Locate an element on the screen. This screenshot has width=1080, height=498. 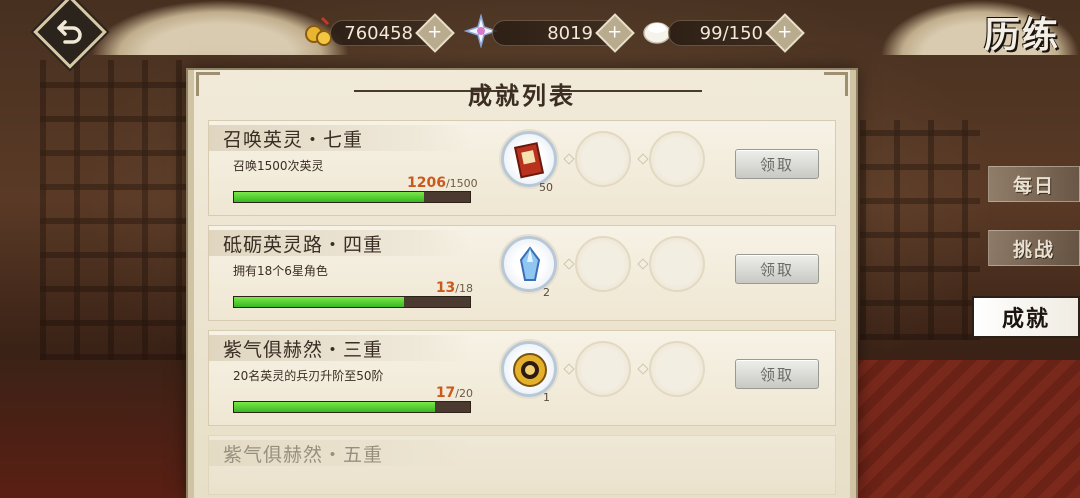
progress-total: /18 is located at coordinates (464, 288).